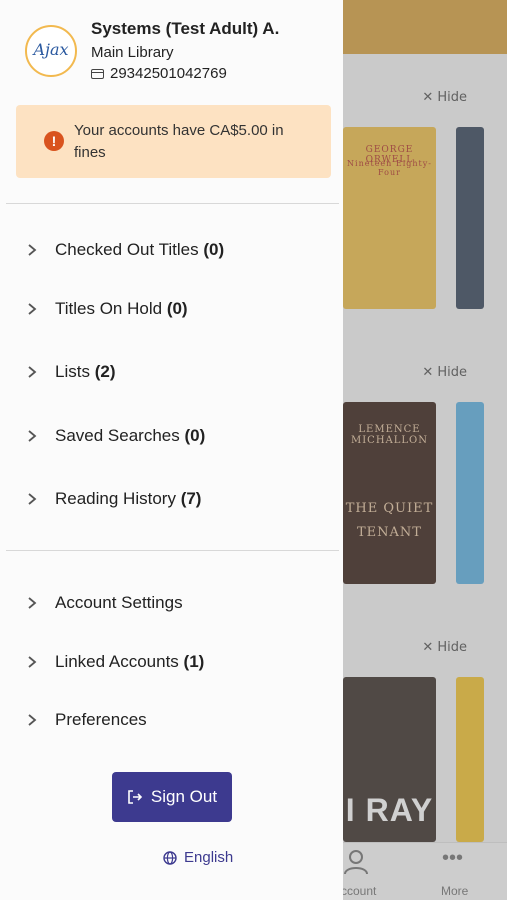 The height and width of the screenshot is (900, 507). Describe the element at coordinates (72, 371) in the screenshot. I see `menu-label-text: Lists` at that location.